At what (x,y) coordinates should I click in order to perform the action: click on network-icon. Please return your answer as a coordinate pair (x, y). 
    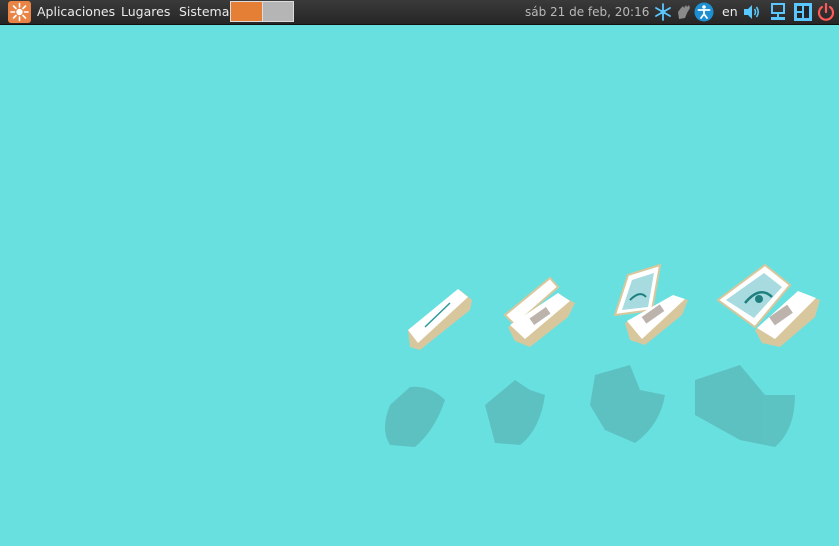
    Looking at the image, I should click on (778, 12).